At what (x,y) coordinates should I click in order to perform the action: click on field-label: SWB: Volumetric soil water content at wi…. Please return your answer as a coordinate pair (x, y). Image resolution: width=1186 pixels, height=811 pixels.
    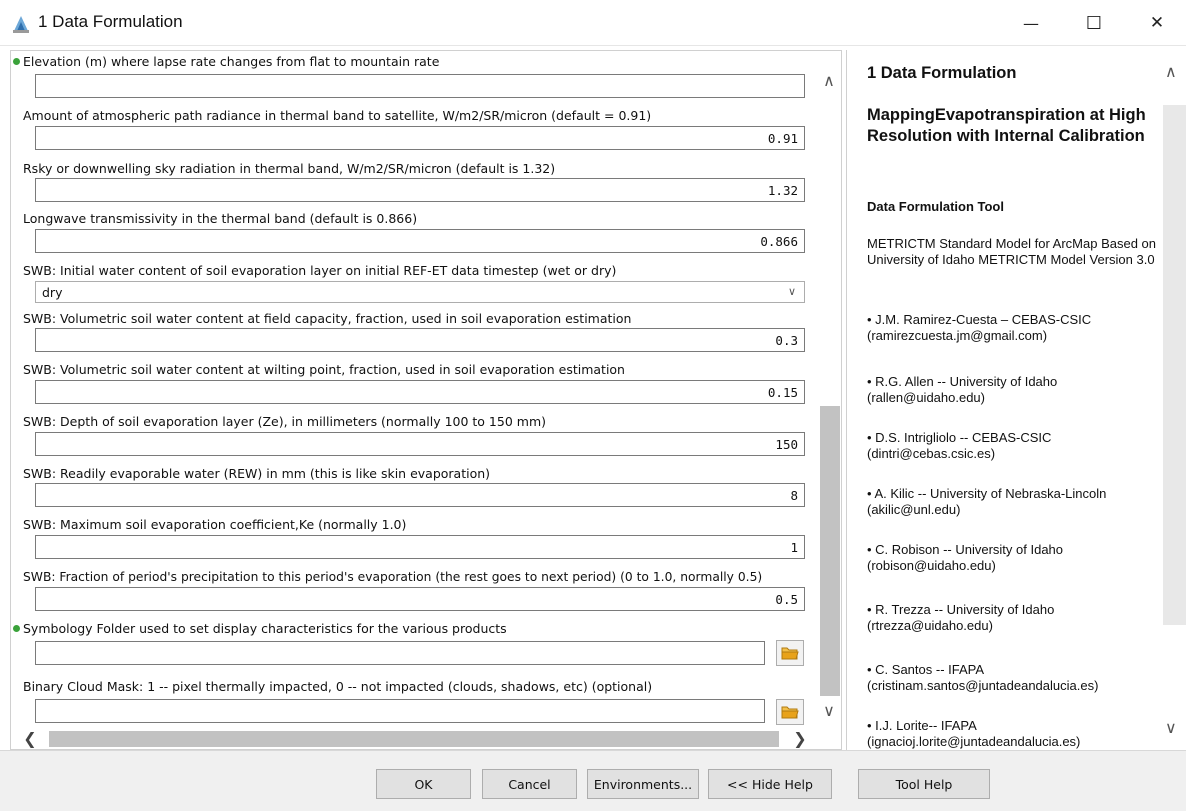
    Looking at the image, I should click on (324, 369).